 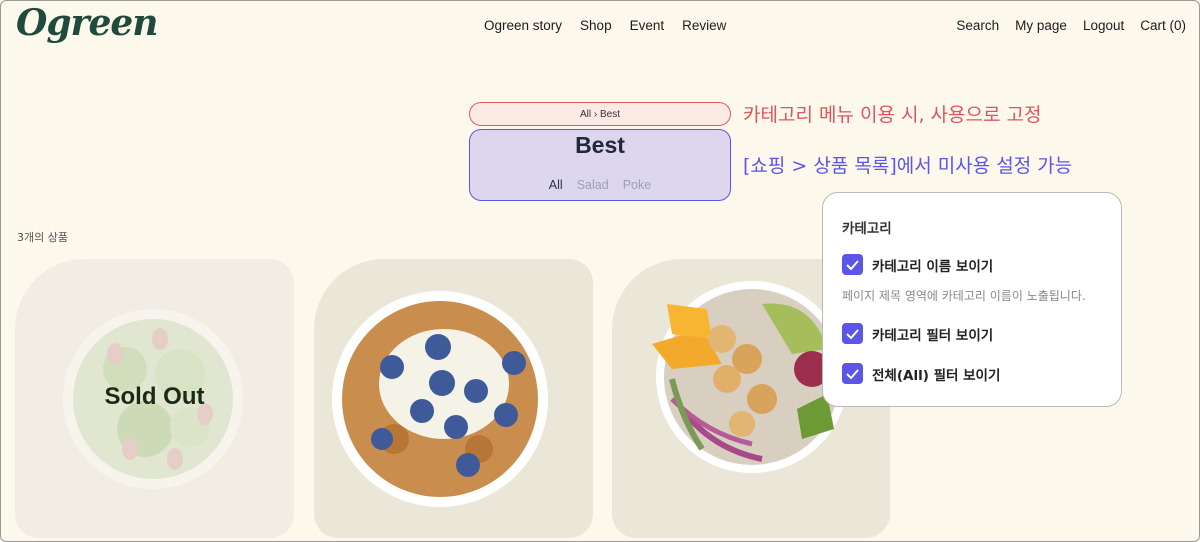 I want to click on show-category-name-label: 카테고리 이름 보이기, so click(x=933, y=266).